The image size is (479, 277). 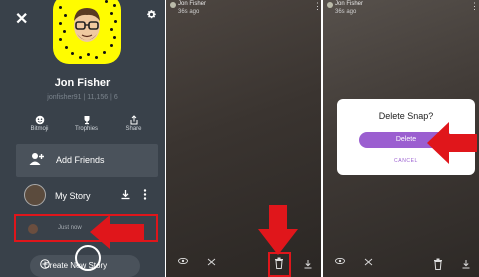 What do you see at coordinates (438, 264) in the screenshot?
I see `trash-icon` at bounding box center [438, 264].